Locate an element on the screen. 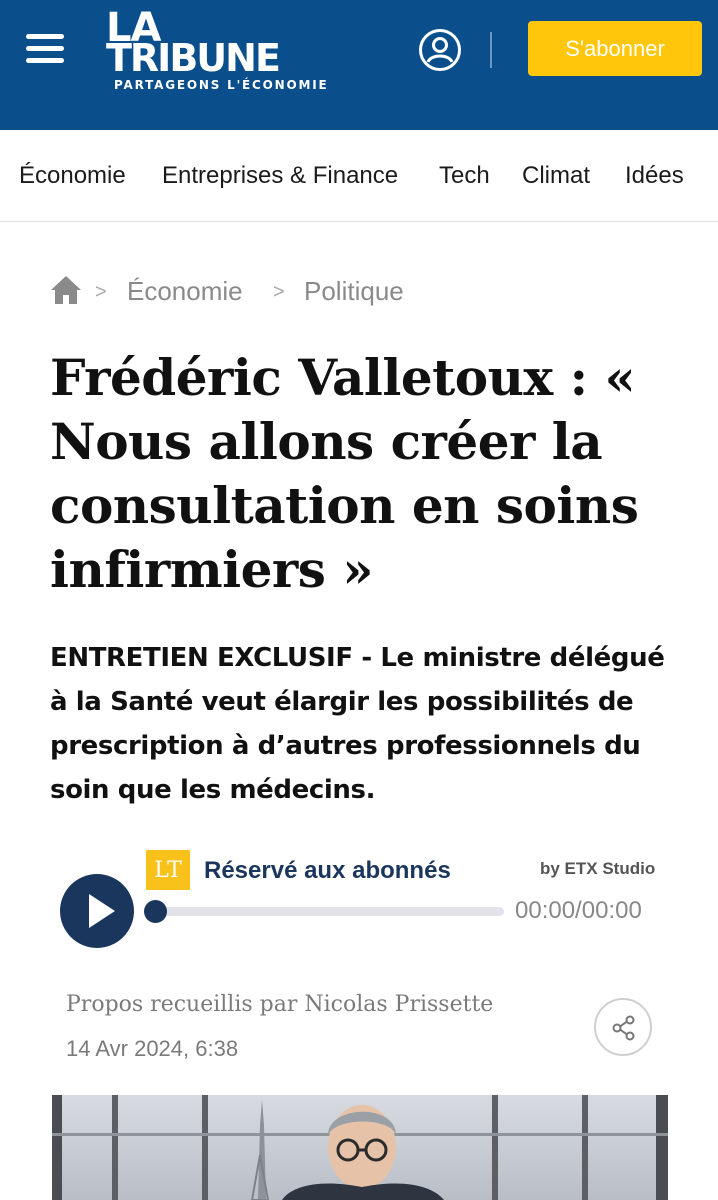 This screenshot has width=718, height=1200. article-byline: Propos recueillis par Nicolas Prissette is located at coordinates (280, 1004).